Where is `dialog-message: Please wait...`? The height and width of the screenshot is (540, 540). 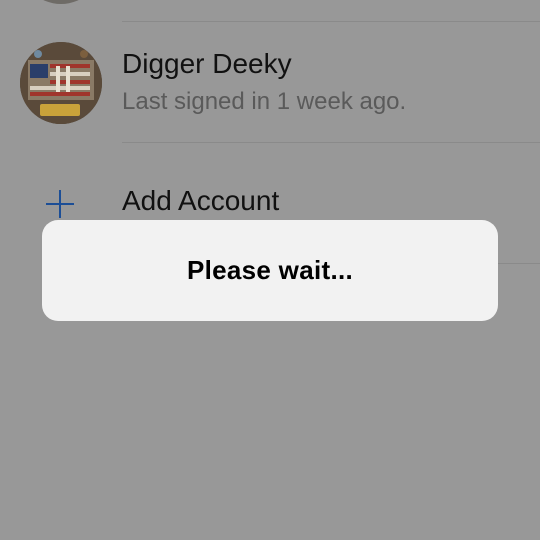
dialog-message: Please wait... is located at coordinates (270, 270).